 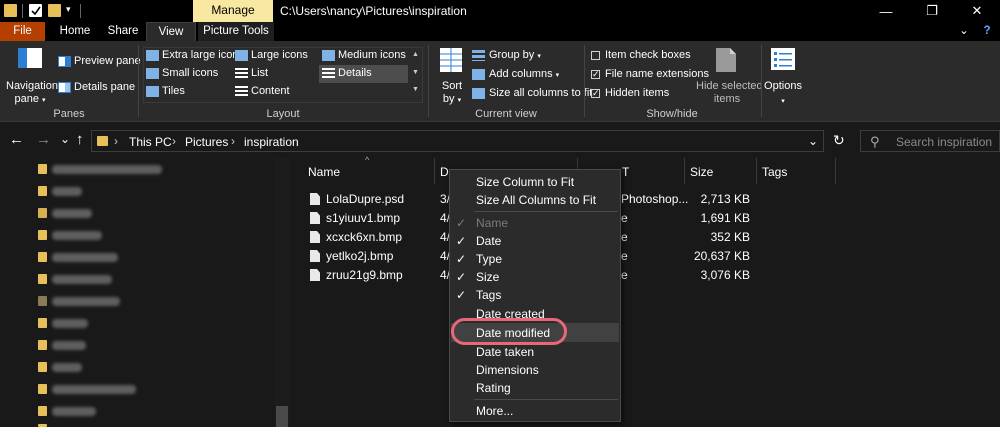 What do you see at coordinates (532, 94) in the screenshot?
I see `size-all-columns-button: Size all columns to fit` at bounding box center [532, 94].